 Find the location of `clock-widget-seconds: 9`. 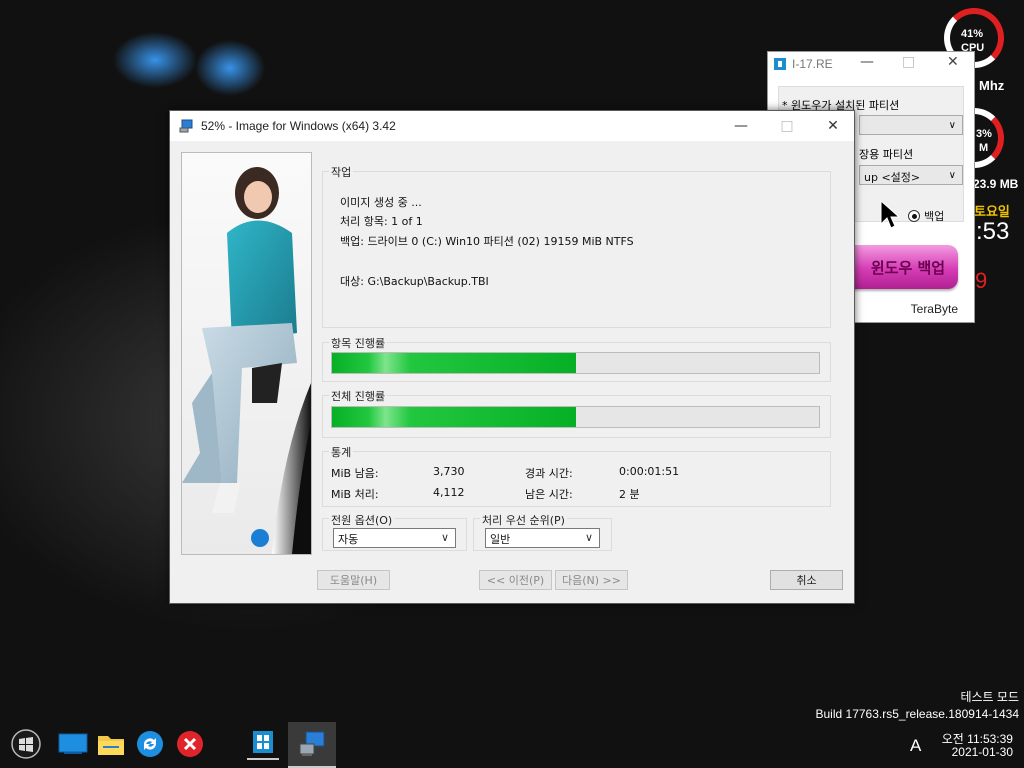

clock-widget-seconds: 9 is located at coordinates (981, 280).